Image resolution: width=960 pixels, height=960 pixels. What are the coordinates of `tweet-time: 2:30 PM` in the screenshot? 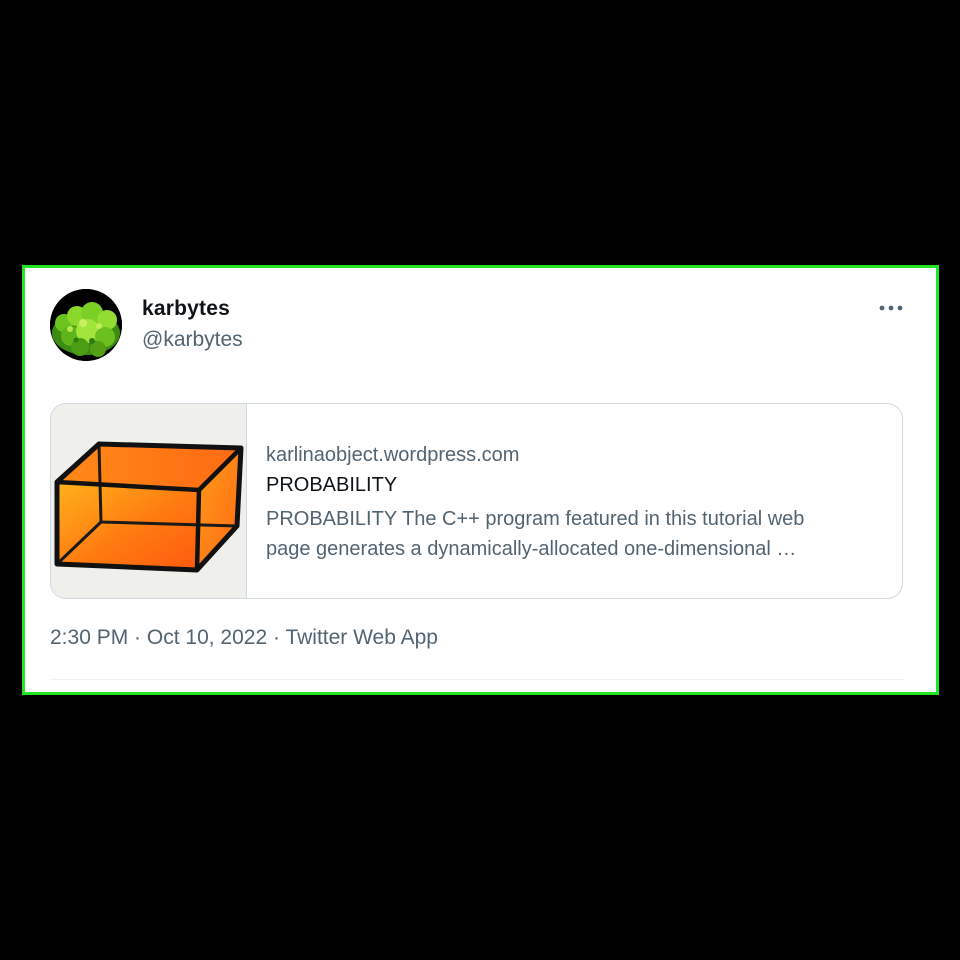 It's located at (89, 637).